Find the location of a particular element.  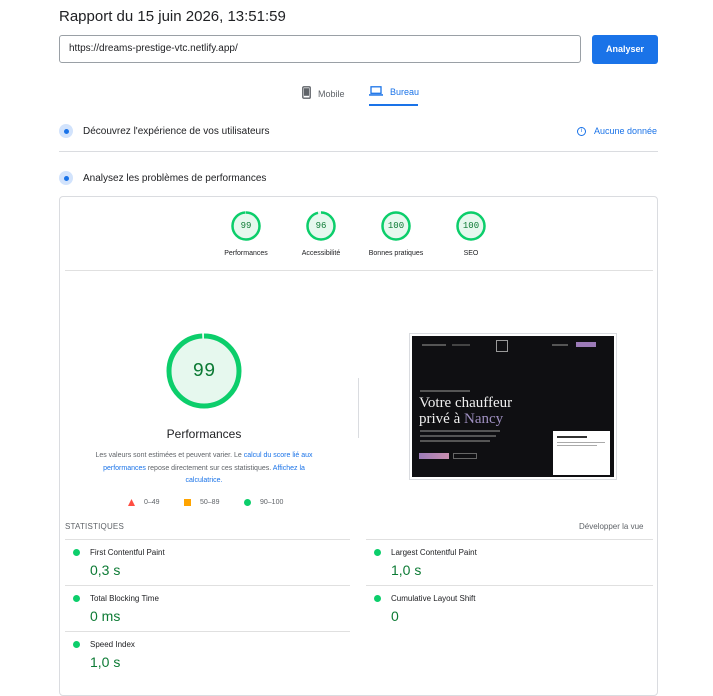

report-title: Rapport du 15 juin 2026, 13:51:59 is located at coordinates (172, 16).